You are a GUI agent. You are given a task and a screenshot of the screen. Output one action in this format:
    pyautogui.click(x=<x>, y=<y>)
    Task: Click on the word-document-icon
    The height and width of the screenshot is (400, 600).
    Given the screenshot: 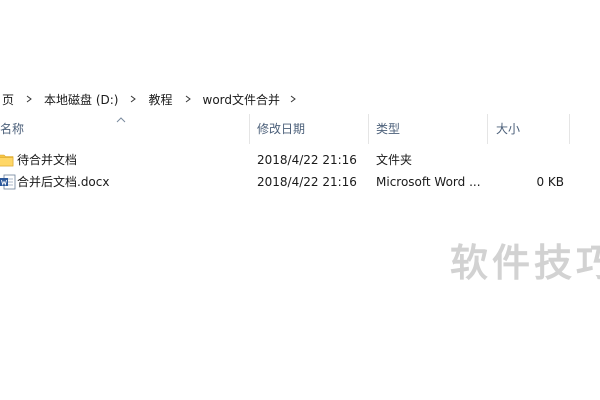 What is the action you would take?
    pyautogui.click(x=8, y=182)
    